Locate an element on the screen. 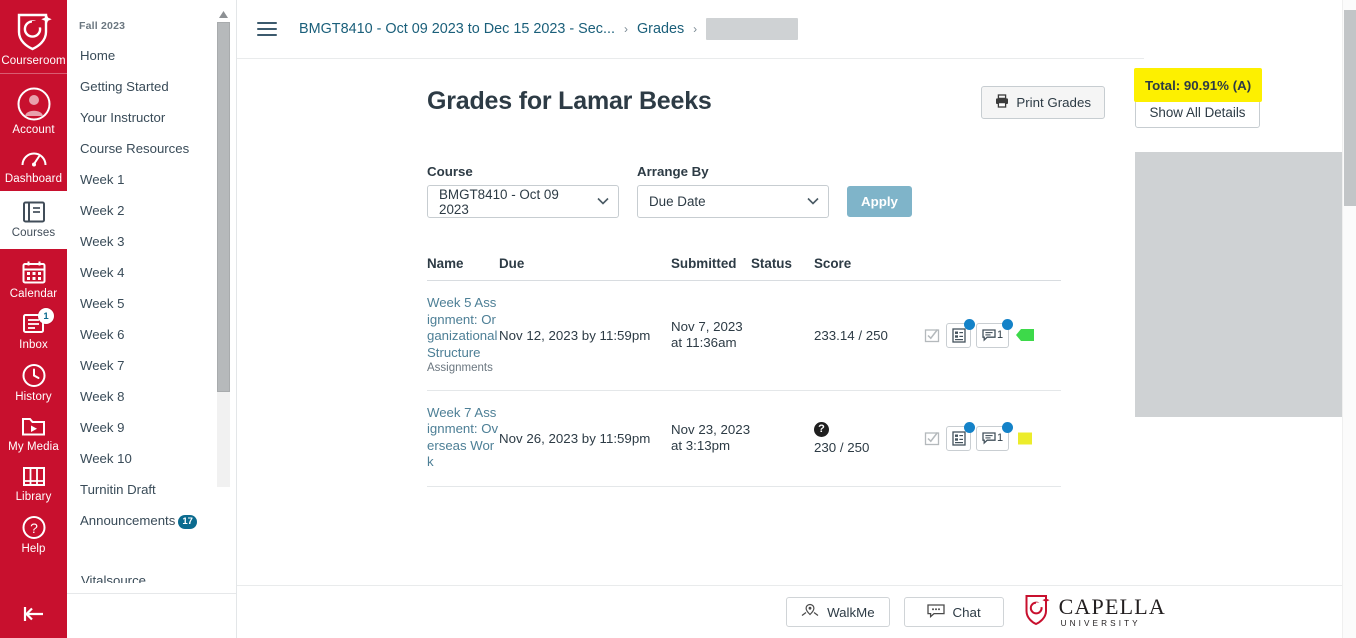 Image resolution: width=1356 pixels, height=638 pixels. walkme-label: WalkMe is located at coordinates (851, 612).